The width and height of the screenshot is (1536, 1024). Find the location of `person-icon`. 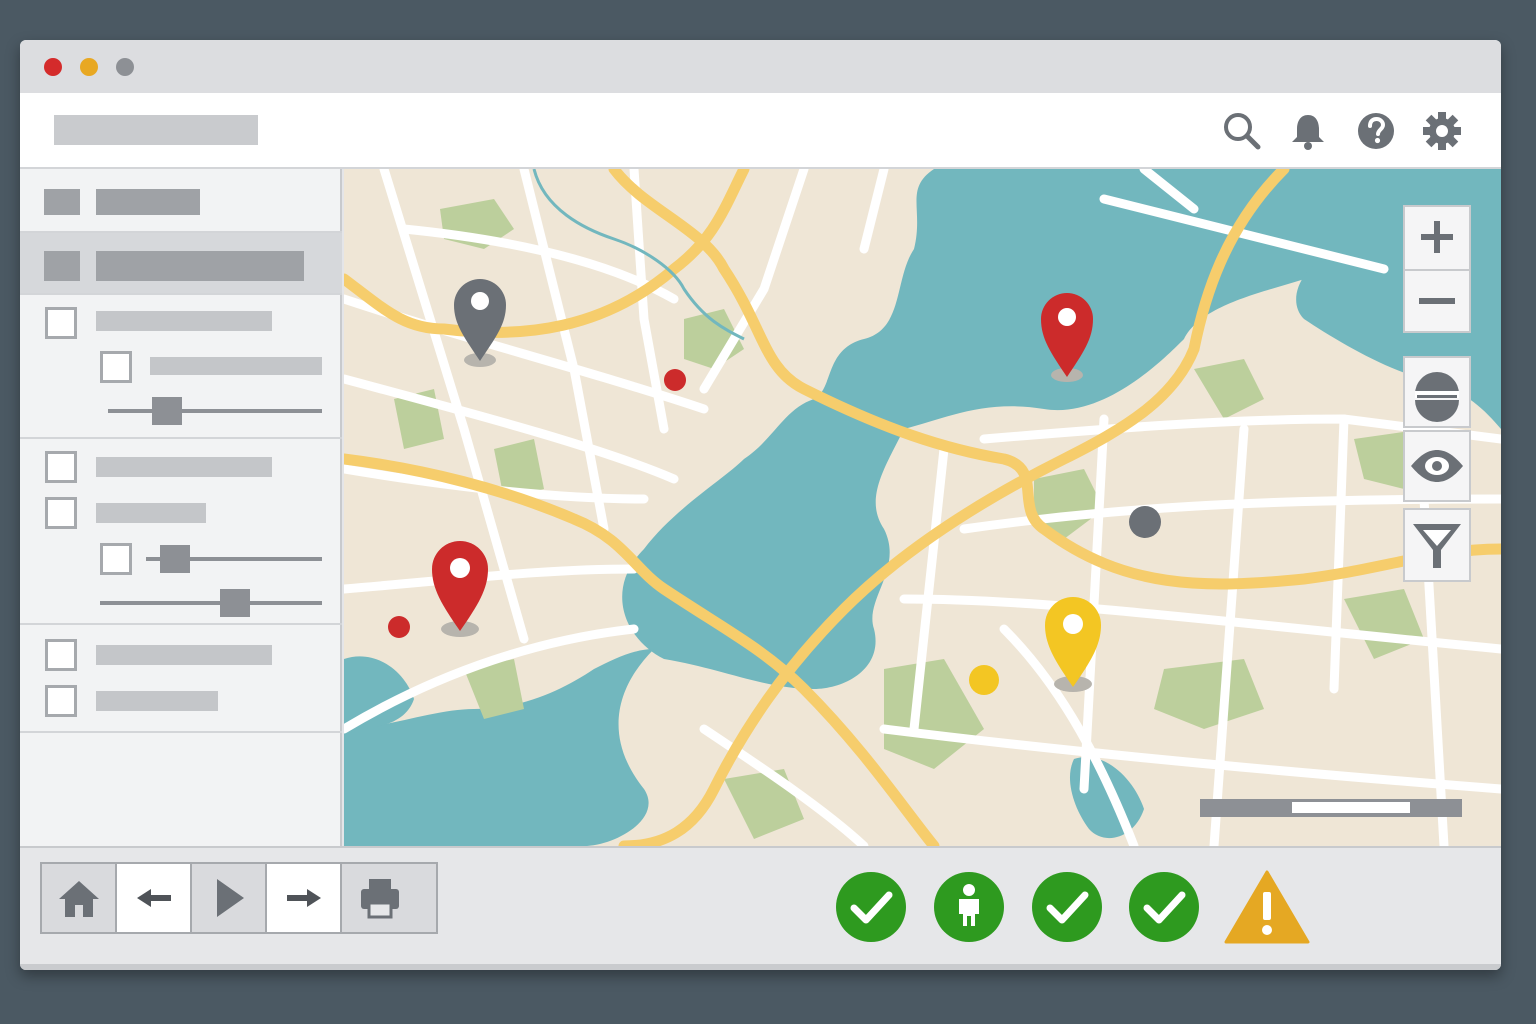

person-icon is located at coordinates (969, 907).